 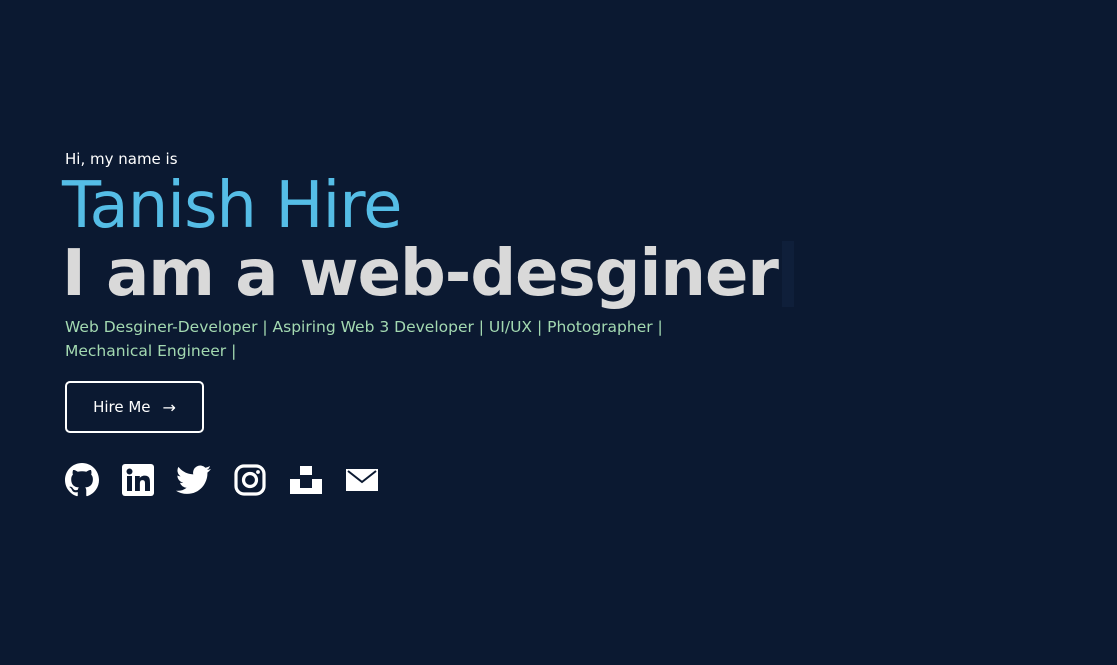 I want to click on linkedin-link, so click(x=137, y=479).